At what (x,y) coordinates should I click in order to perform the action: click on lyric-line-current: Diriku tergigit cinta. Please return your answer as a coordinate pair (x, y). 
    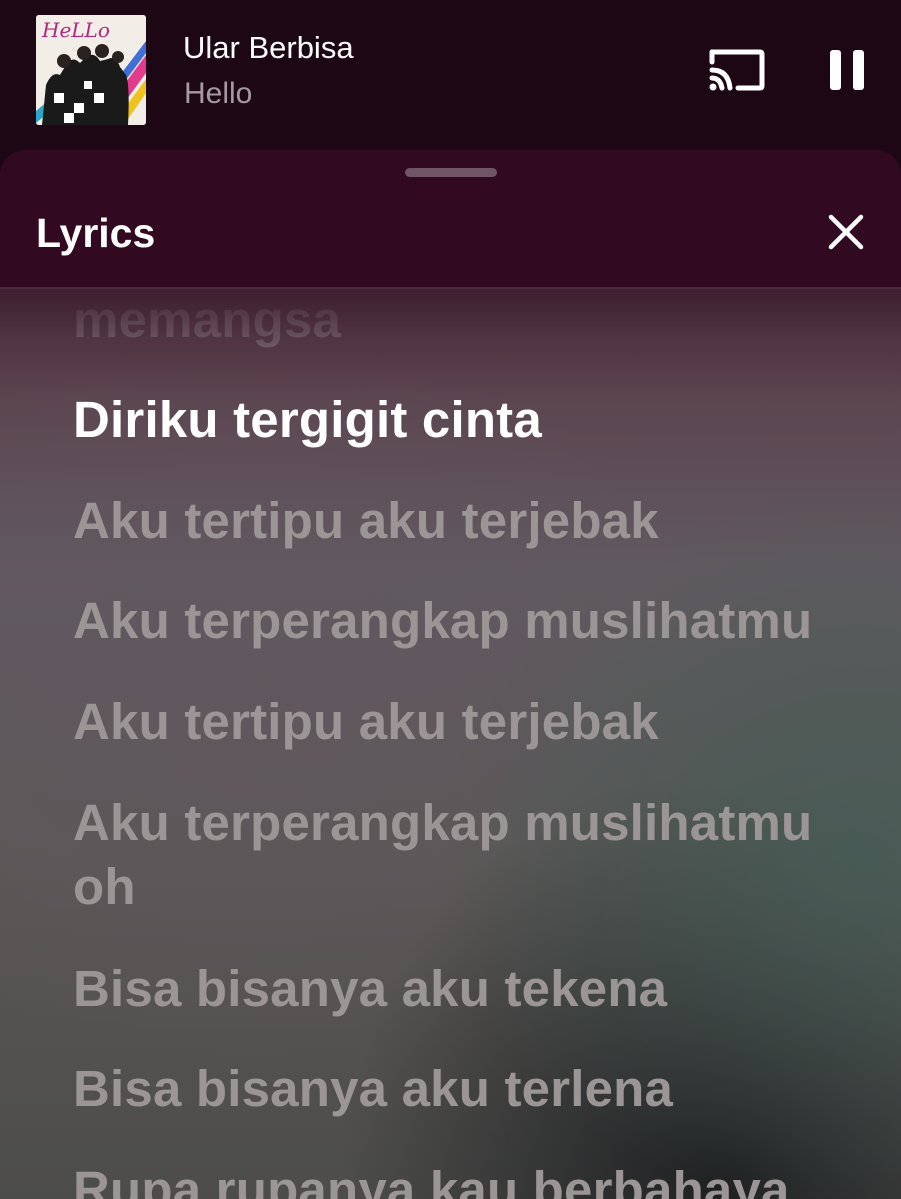
    Looking at the image, I should click on (473, 420).